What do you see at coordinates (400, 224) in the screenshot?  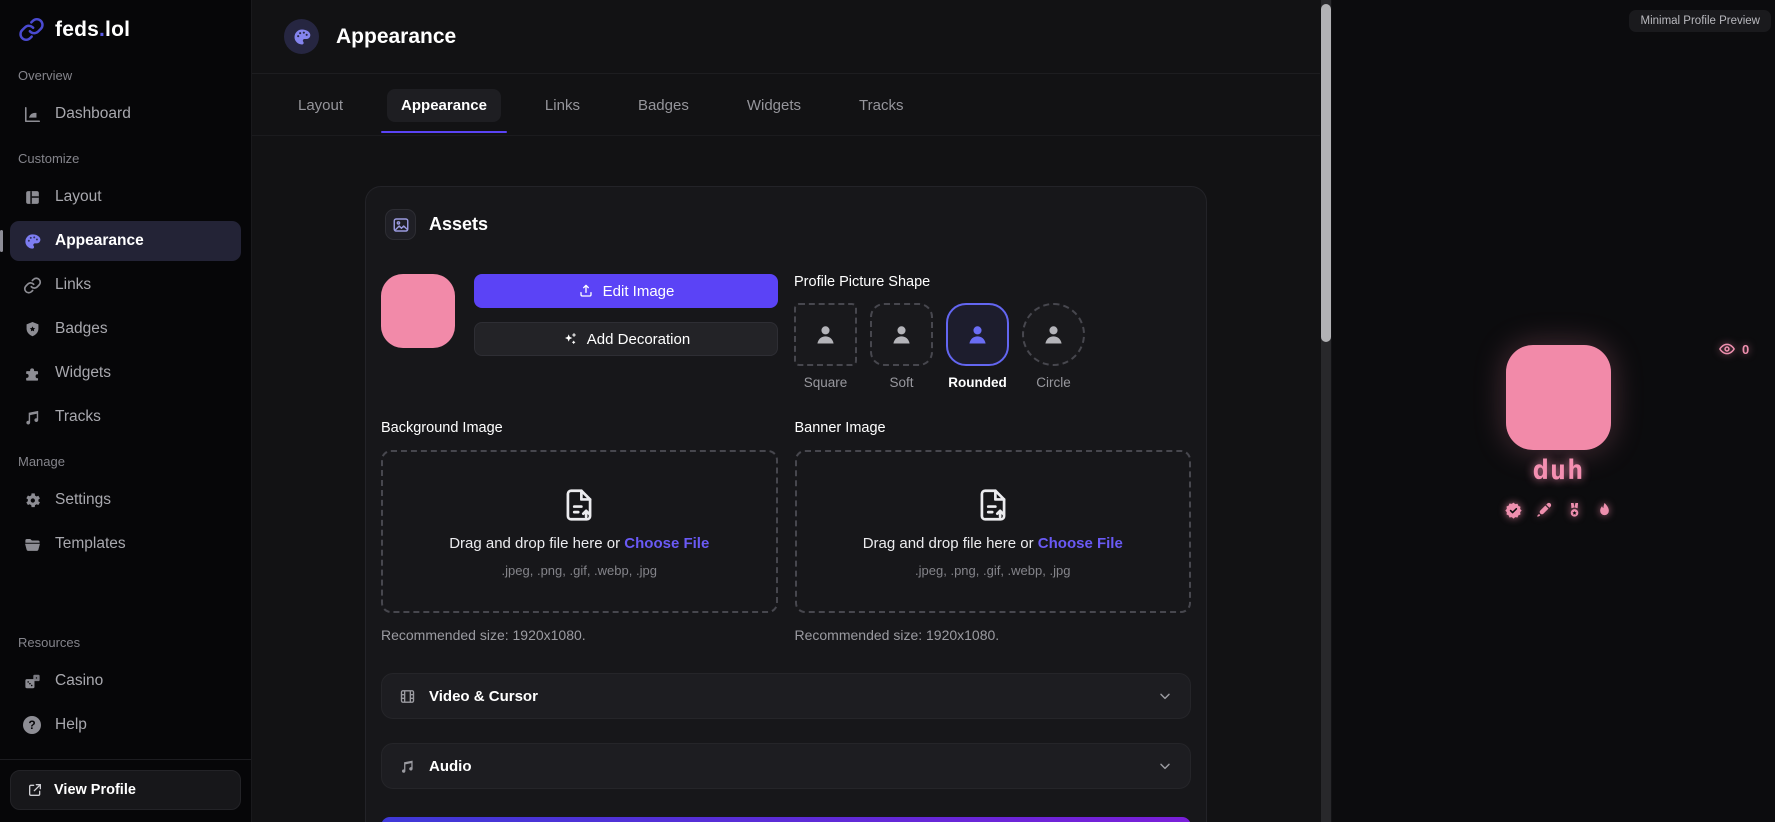 I see `image-icon` at bounding box center [400, 224].